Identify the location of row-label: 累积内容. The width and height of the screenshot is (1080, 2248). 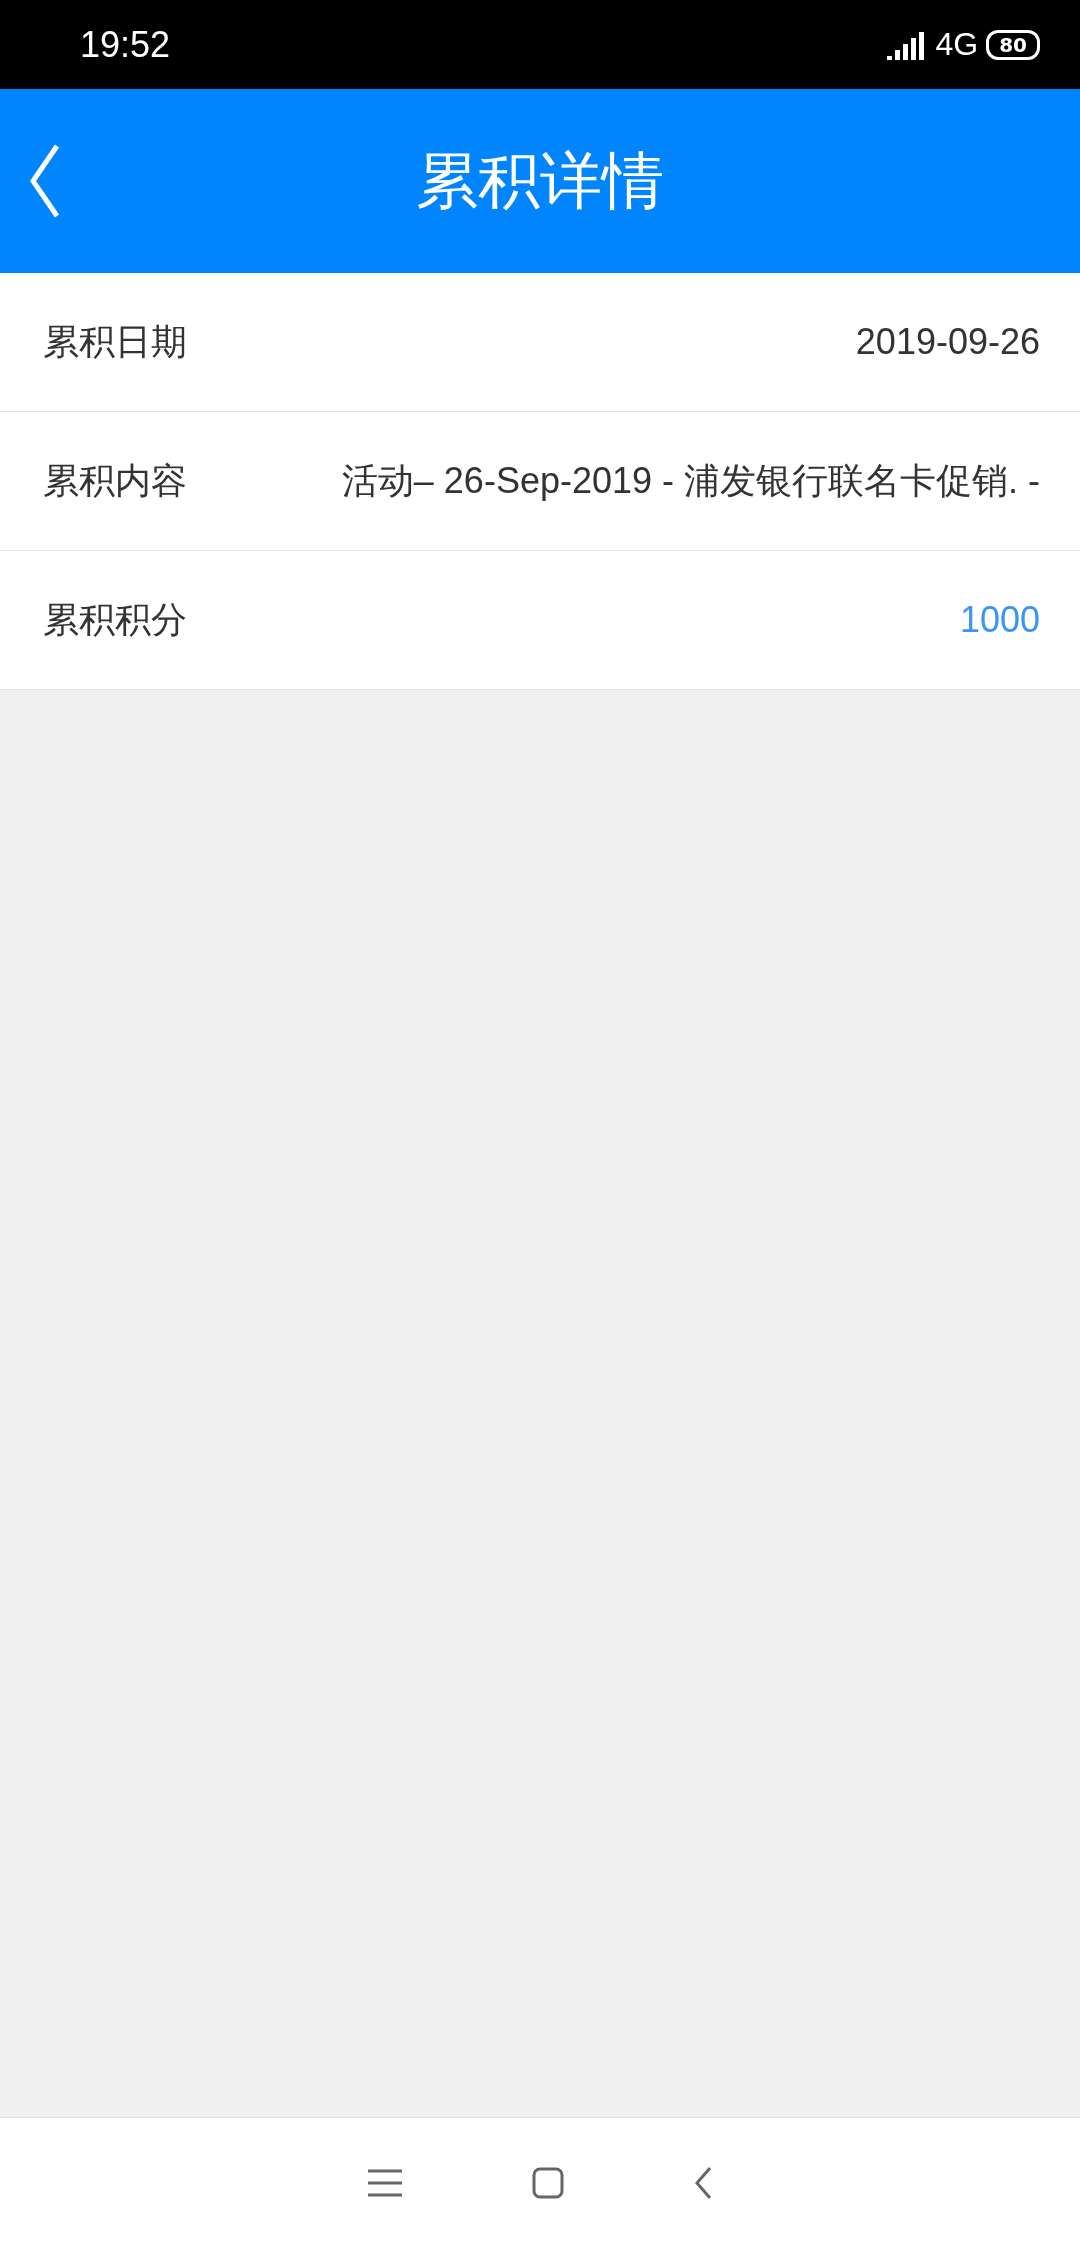
(115, 480).